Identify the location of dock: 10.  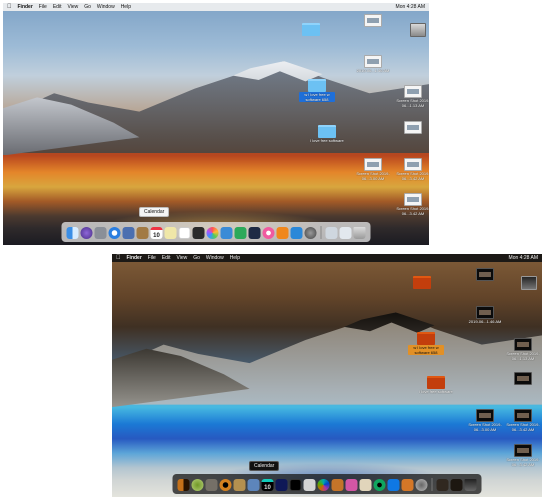
(327, 484).